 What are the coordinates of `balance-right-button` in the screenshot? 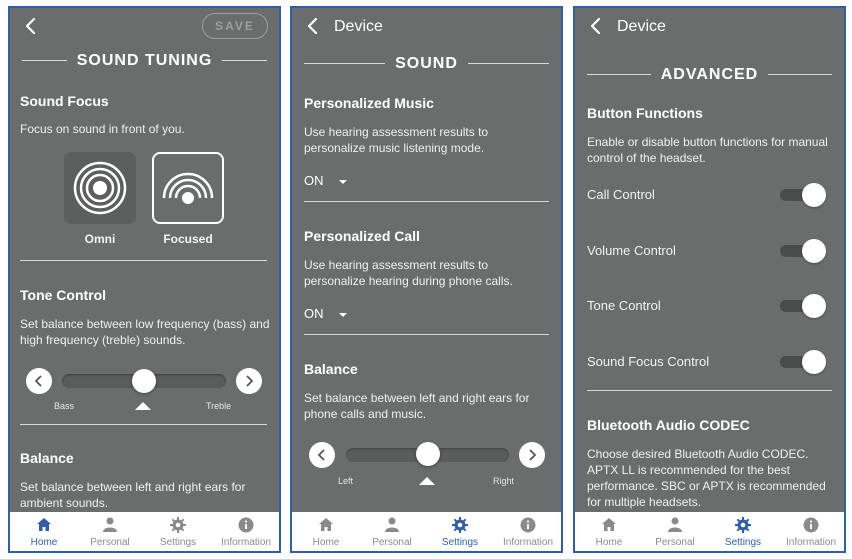 It's located at (532, 455).